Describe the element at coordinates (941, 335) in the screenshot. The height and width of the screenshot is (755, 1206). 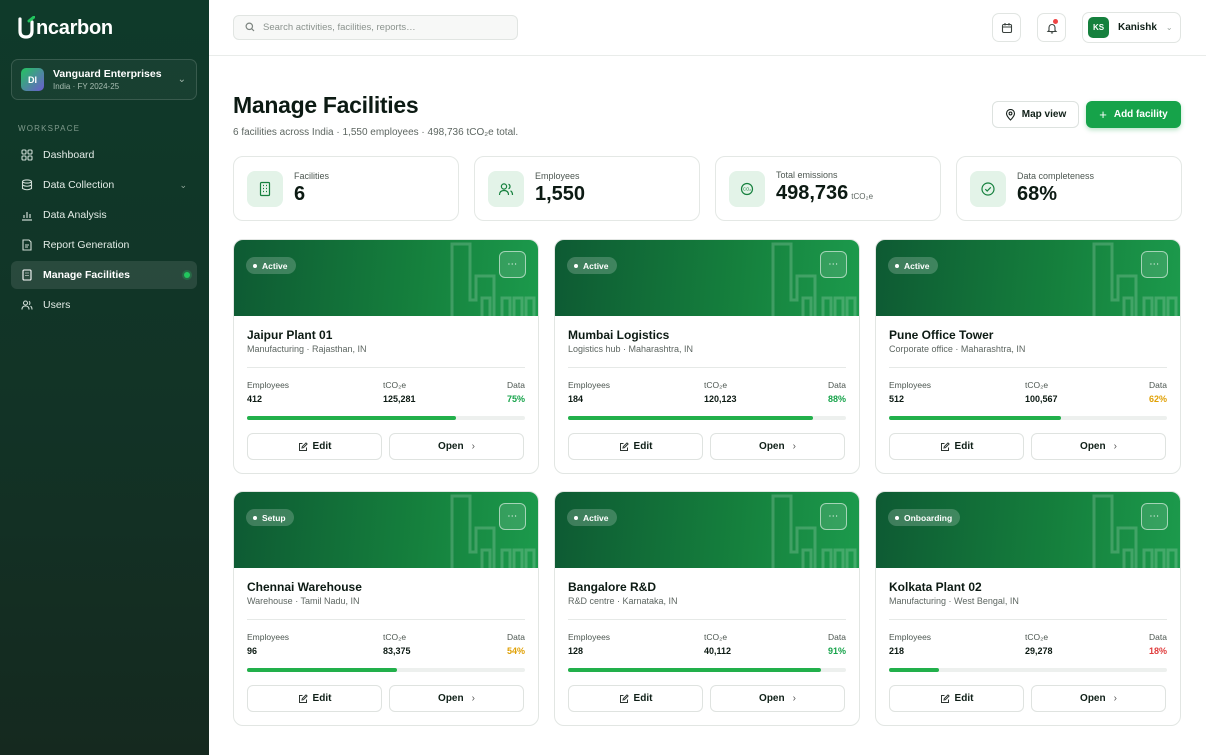
I see `facility-name: Pune Office Tower` at that location.